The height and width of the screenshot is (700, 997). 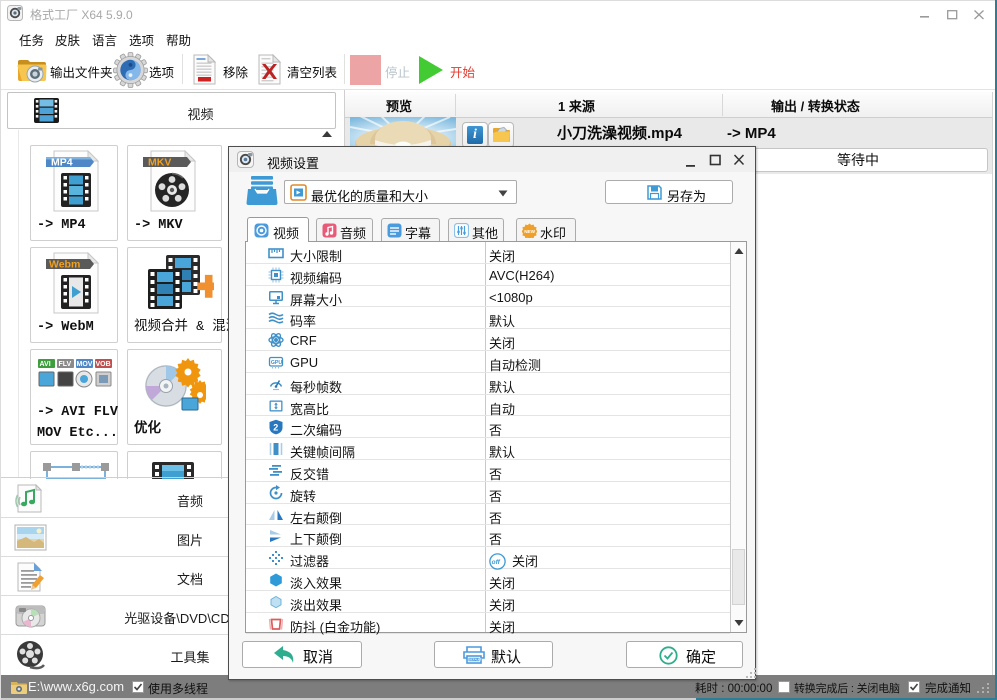 I want to click on svg-text: 2, so click(x=275, y=428).